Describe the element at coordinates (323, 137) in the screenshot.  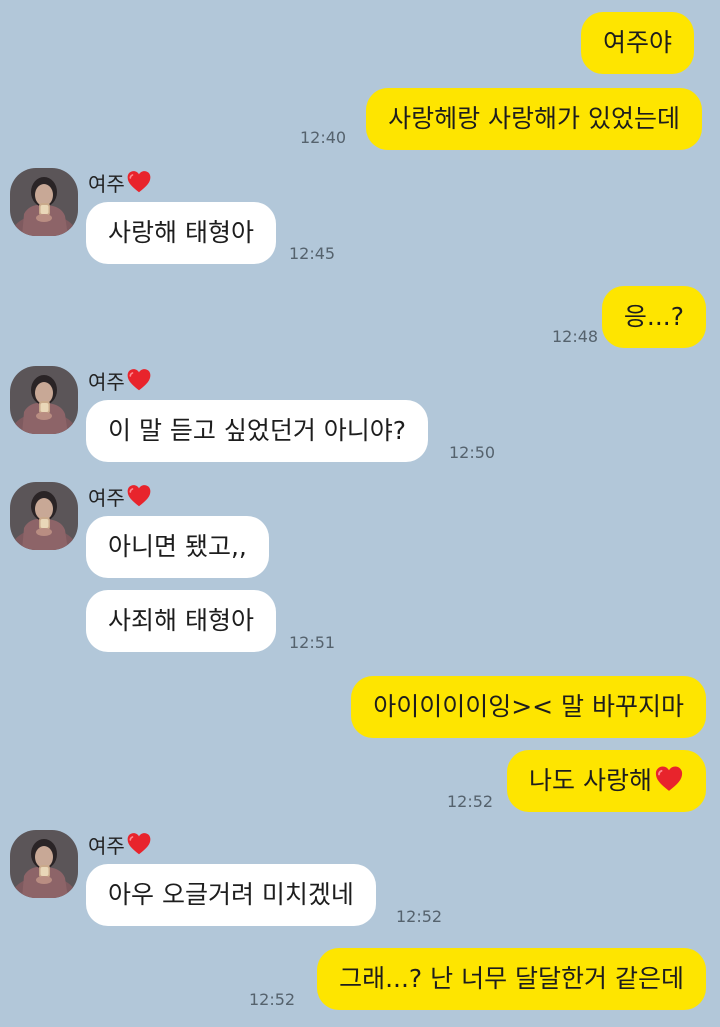
I see `message-timestamp: 12:40` at that location.